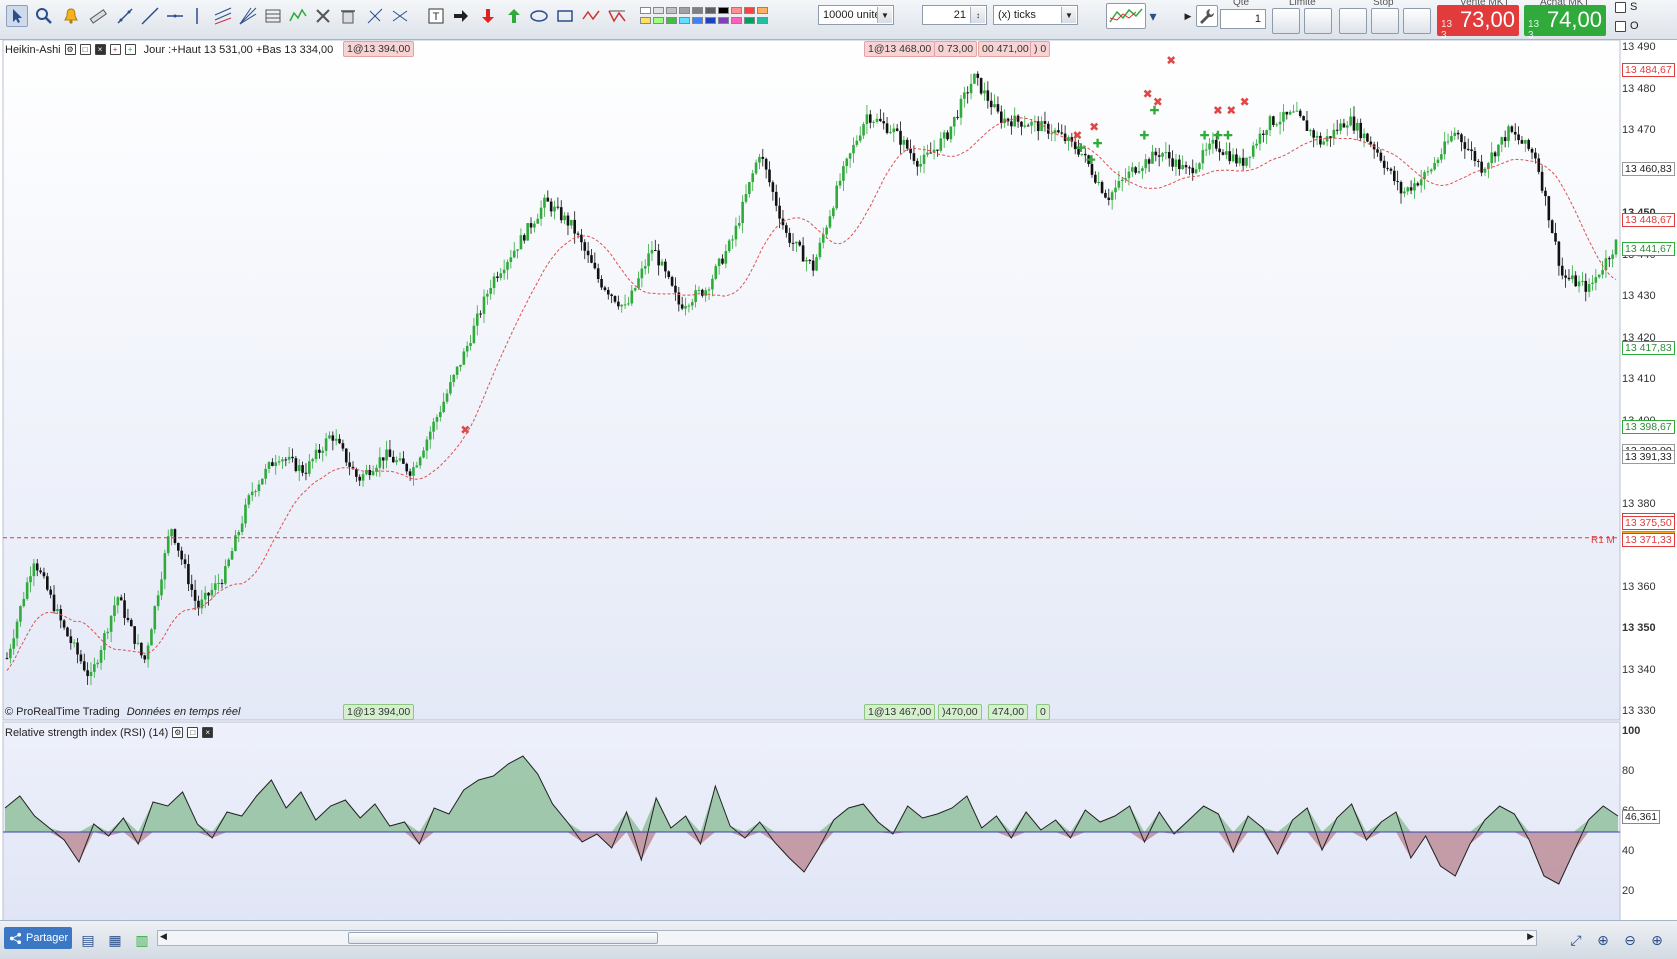  Describe the element at coordinates (1657, 940) in the screenshot. I see `zoom-in-icon: ⊕` at that location.